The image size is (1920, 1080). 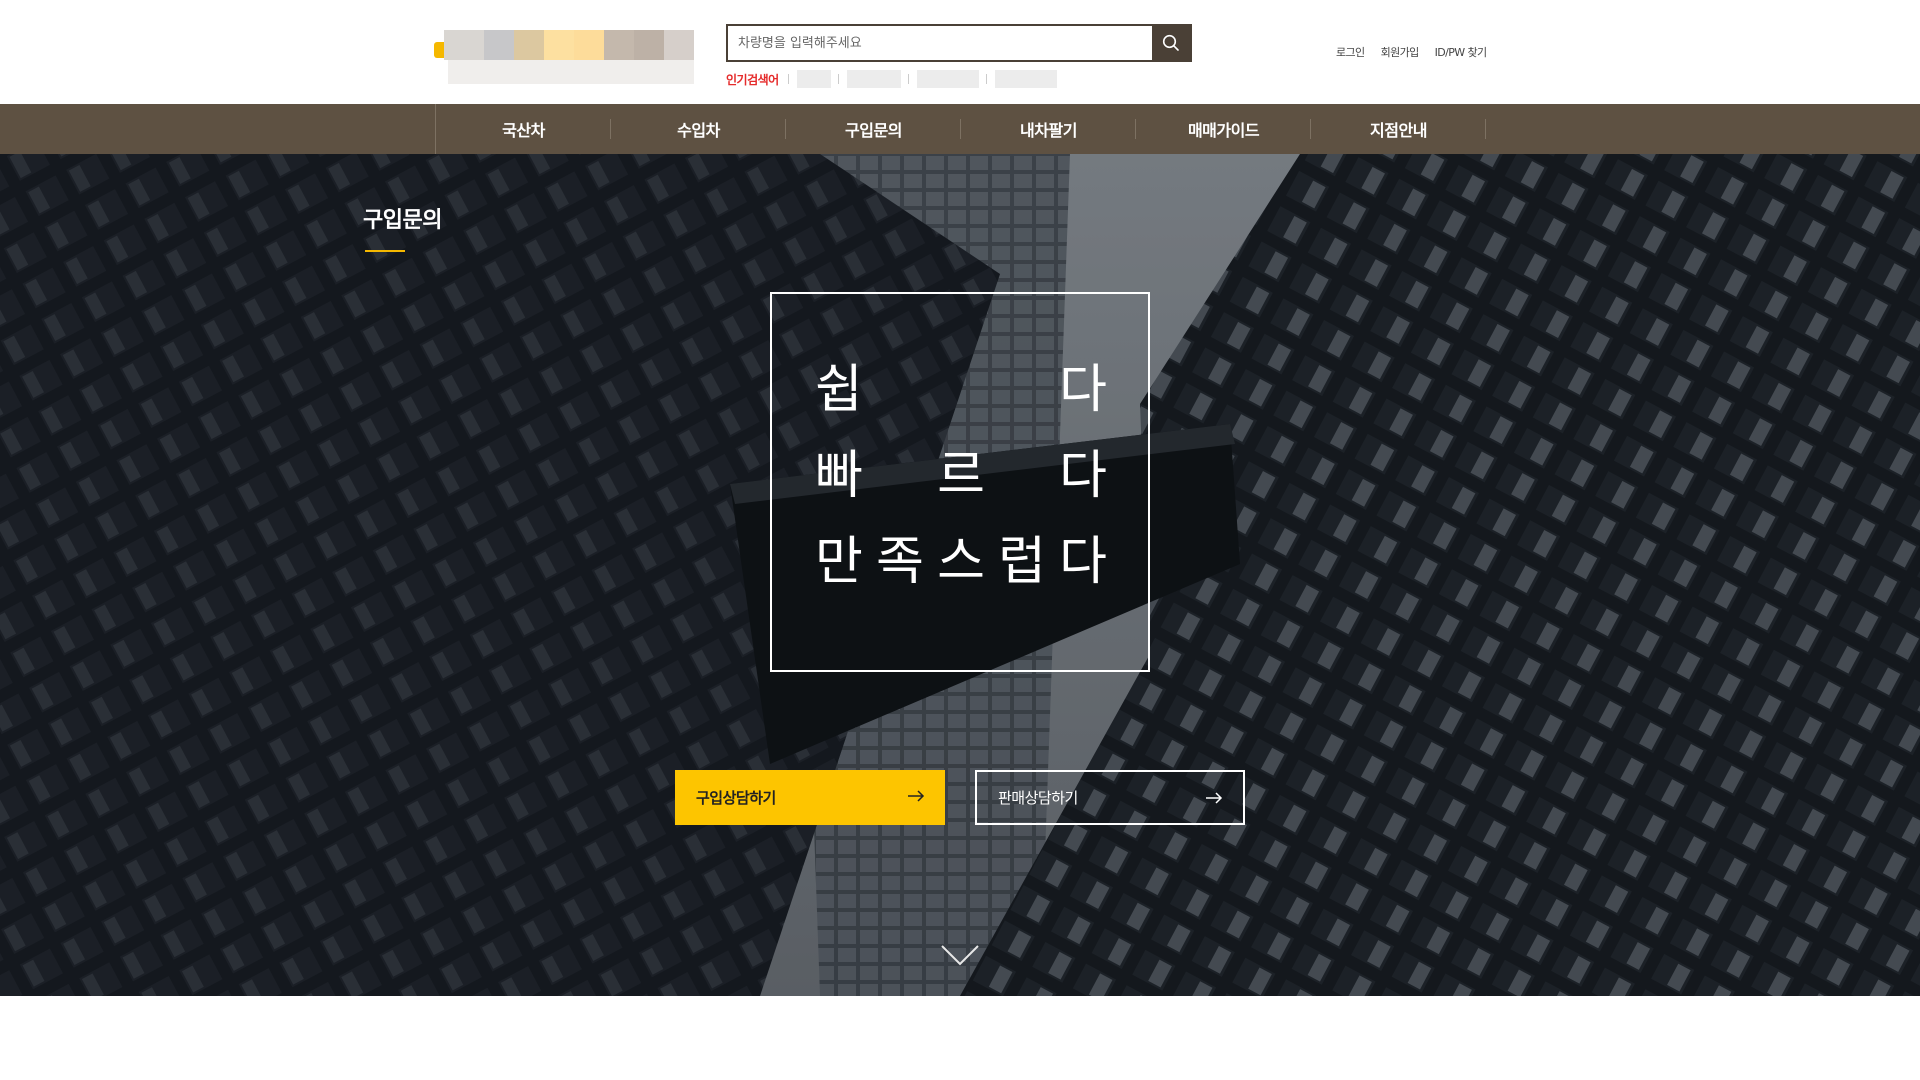 What do you see at coordinates (1461, 52) in the screenshot?
I see `find-account-link: ID/PW 찾기` at bounding box center [1461, 52].